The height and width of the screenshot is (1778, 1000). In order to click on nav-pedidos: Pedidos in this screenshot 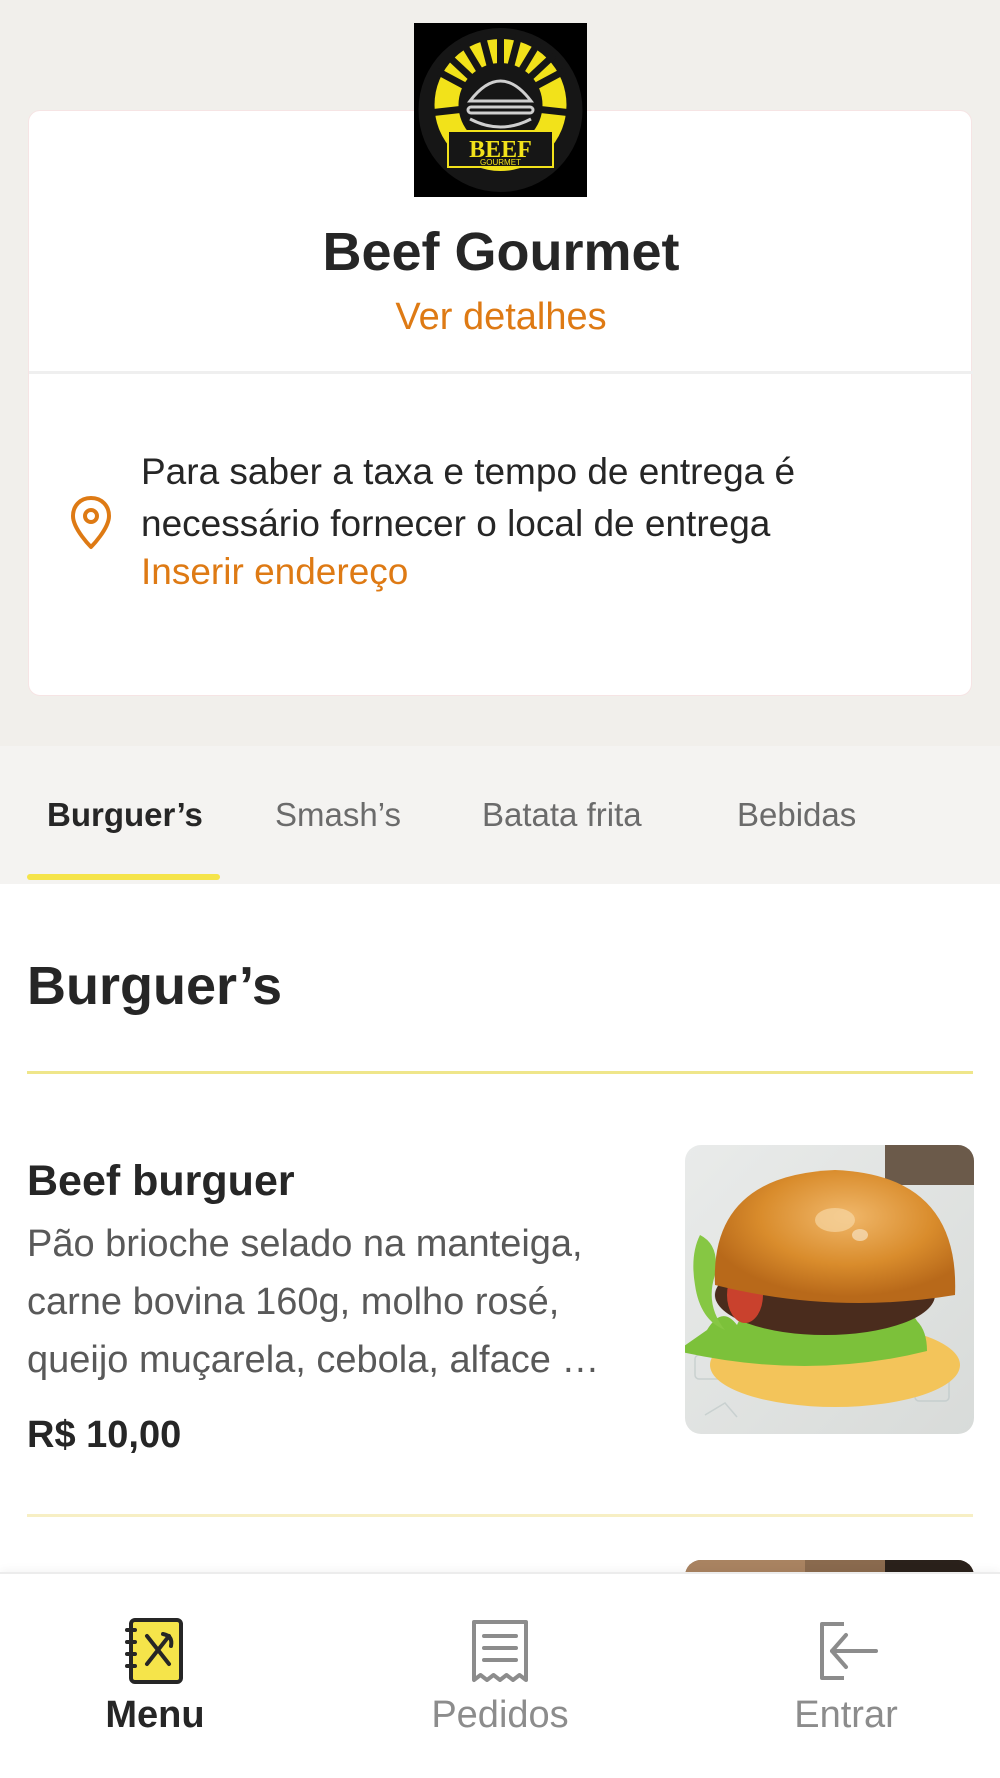, I will do `click(500, 1676)`.